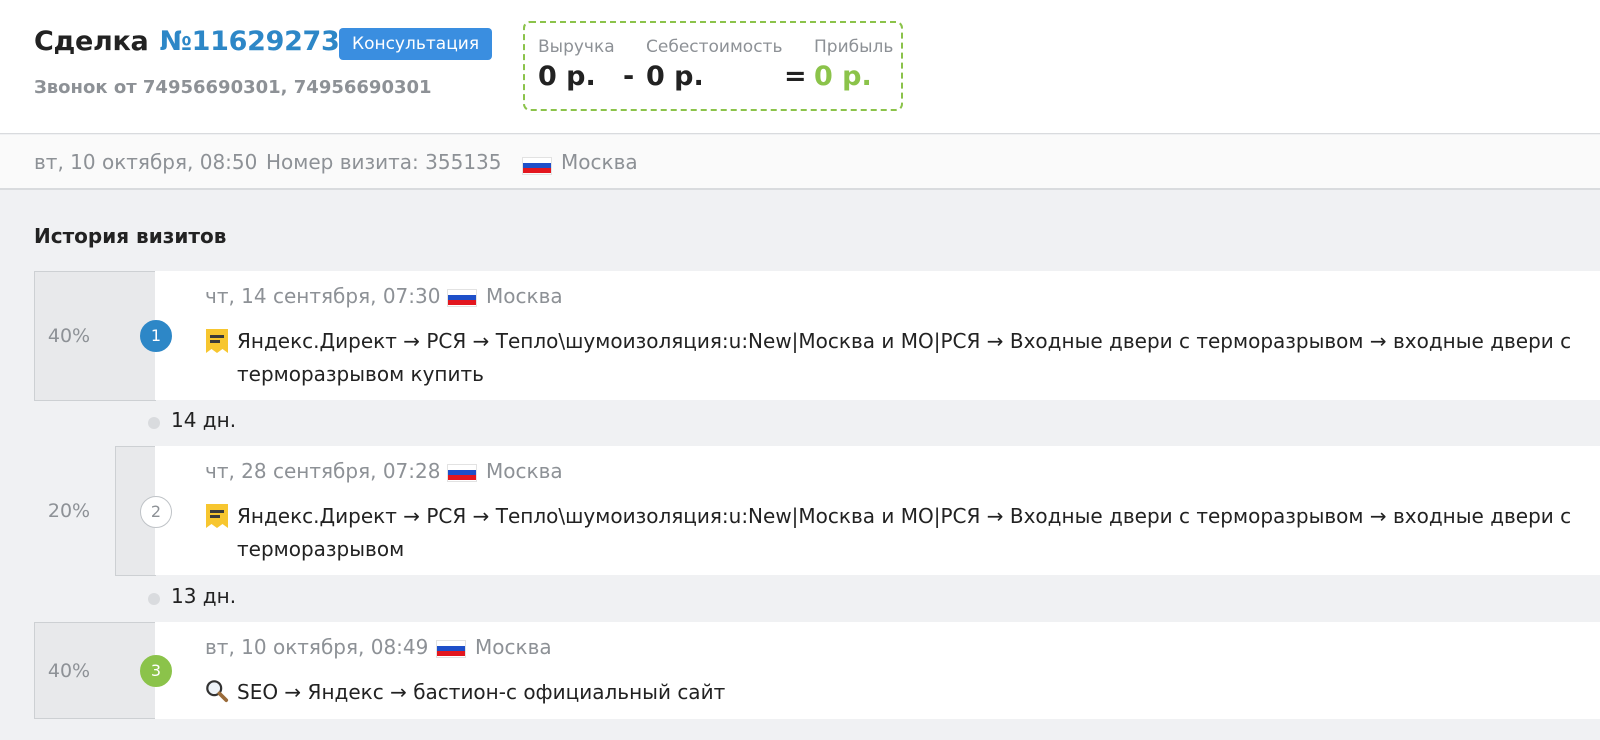 This screenshot has height=740, width=1600. Describe the element at coordinates (714, 47) in the screenshot. I see `cost-label: Себестоимость` at that location.